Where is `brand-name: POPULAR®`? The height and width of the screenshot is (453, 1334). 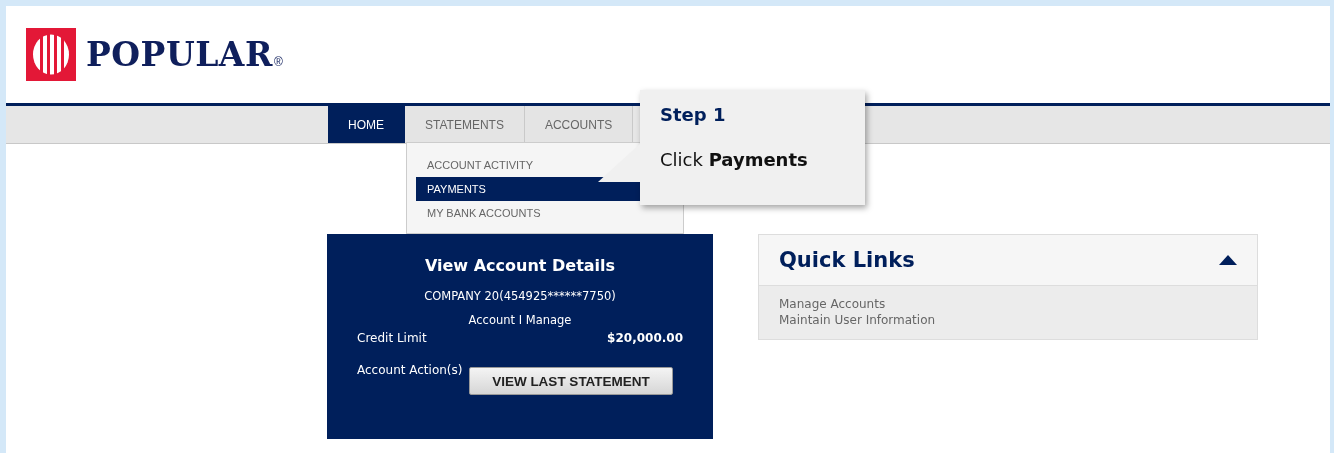
brand-name: POPULAR® is located at coordinates (184, 54).